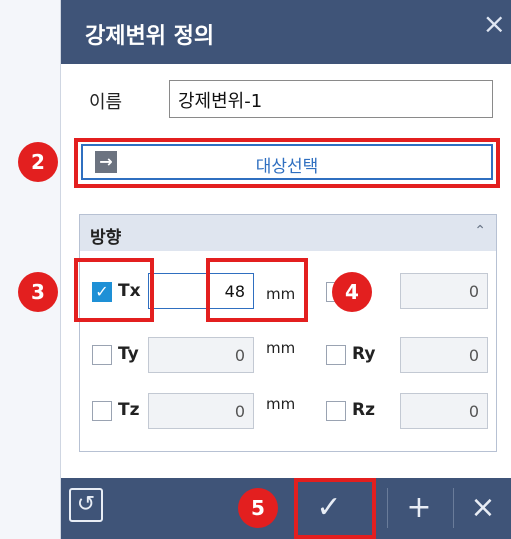 The width and height of the screenshot is (511, 539). Describe the element at coordinates (201, 355) in the screenshot. I see `ty-value-input: 0` at that location.